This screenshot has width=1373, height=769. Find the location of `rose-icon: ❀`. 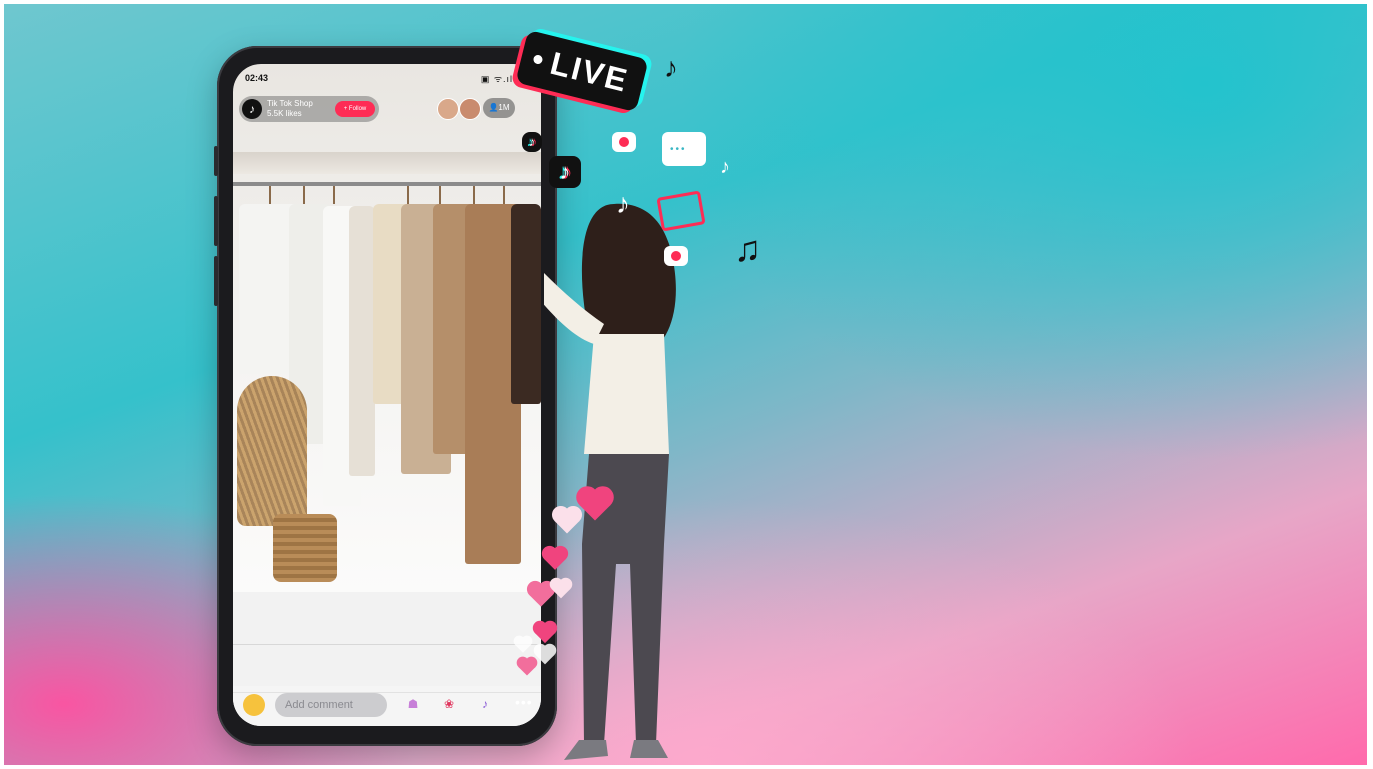

rose-icon: ❀ is located at coordinates (449, 704).